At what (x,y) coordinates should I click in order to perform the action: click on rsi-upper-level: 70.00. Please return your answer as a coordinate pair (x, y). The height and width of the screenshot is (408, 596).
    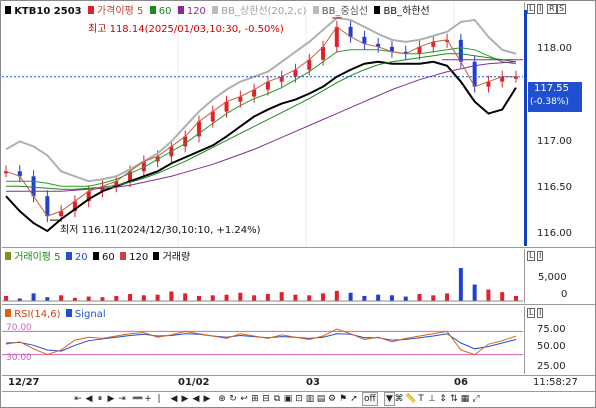
    Looking at the image, I should click on (19, 328).